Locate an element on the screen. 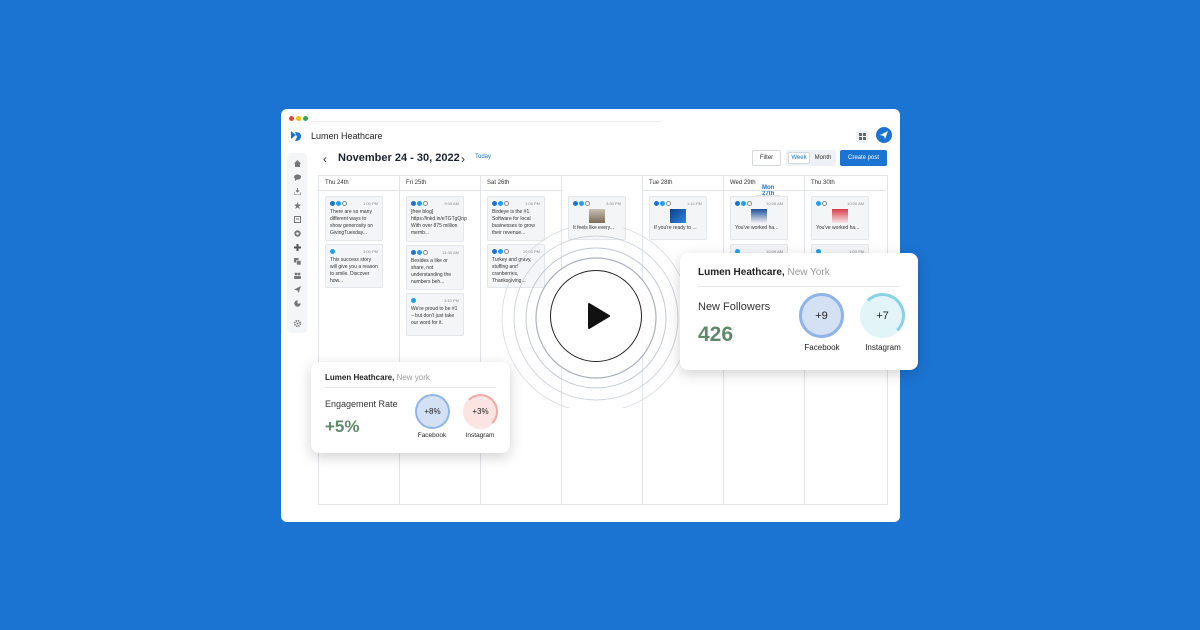  send-icon is located at coordinates (297, 289).